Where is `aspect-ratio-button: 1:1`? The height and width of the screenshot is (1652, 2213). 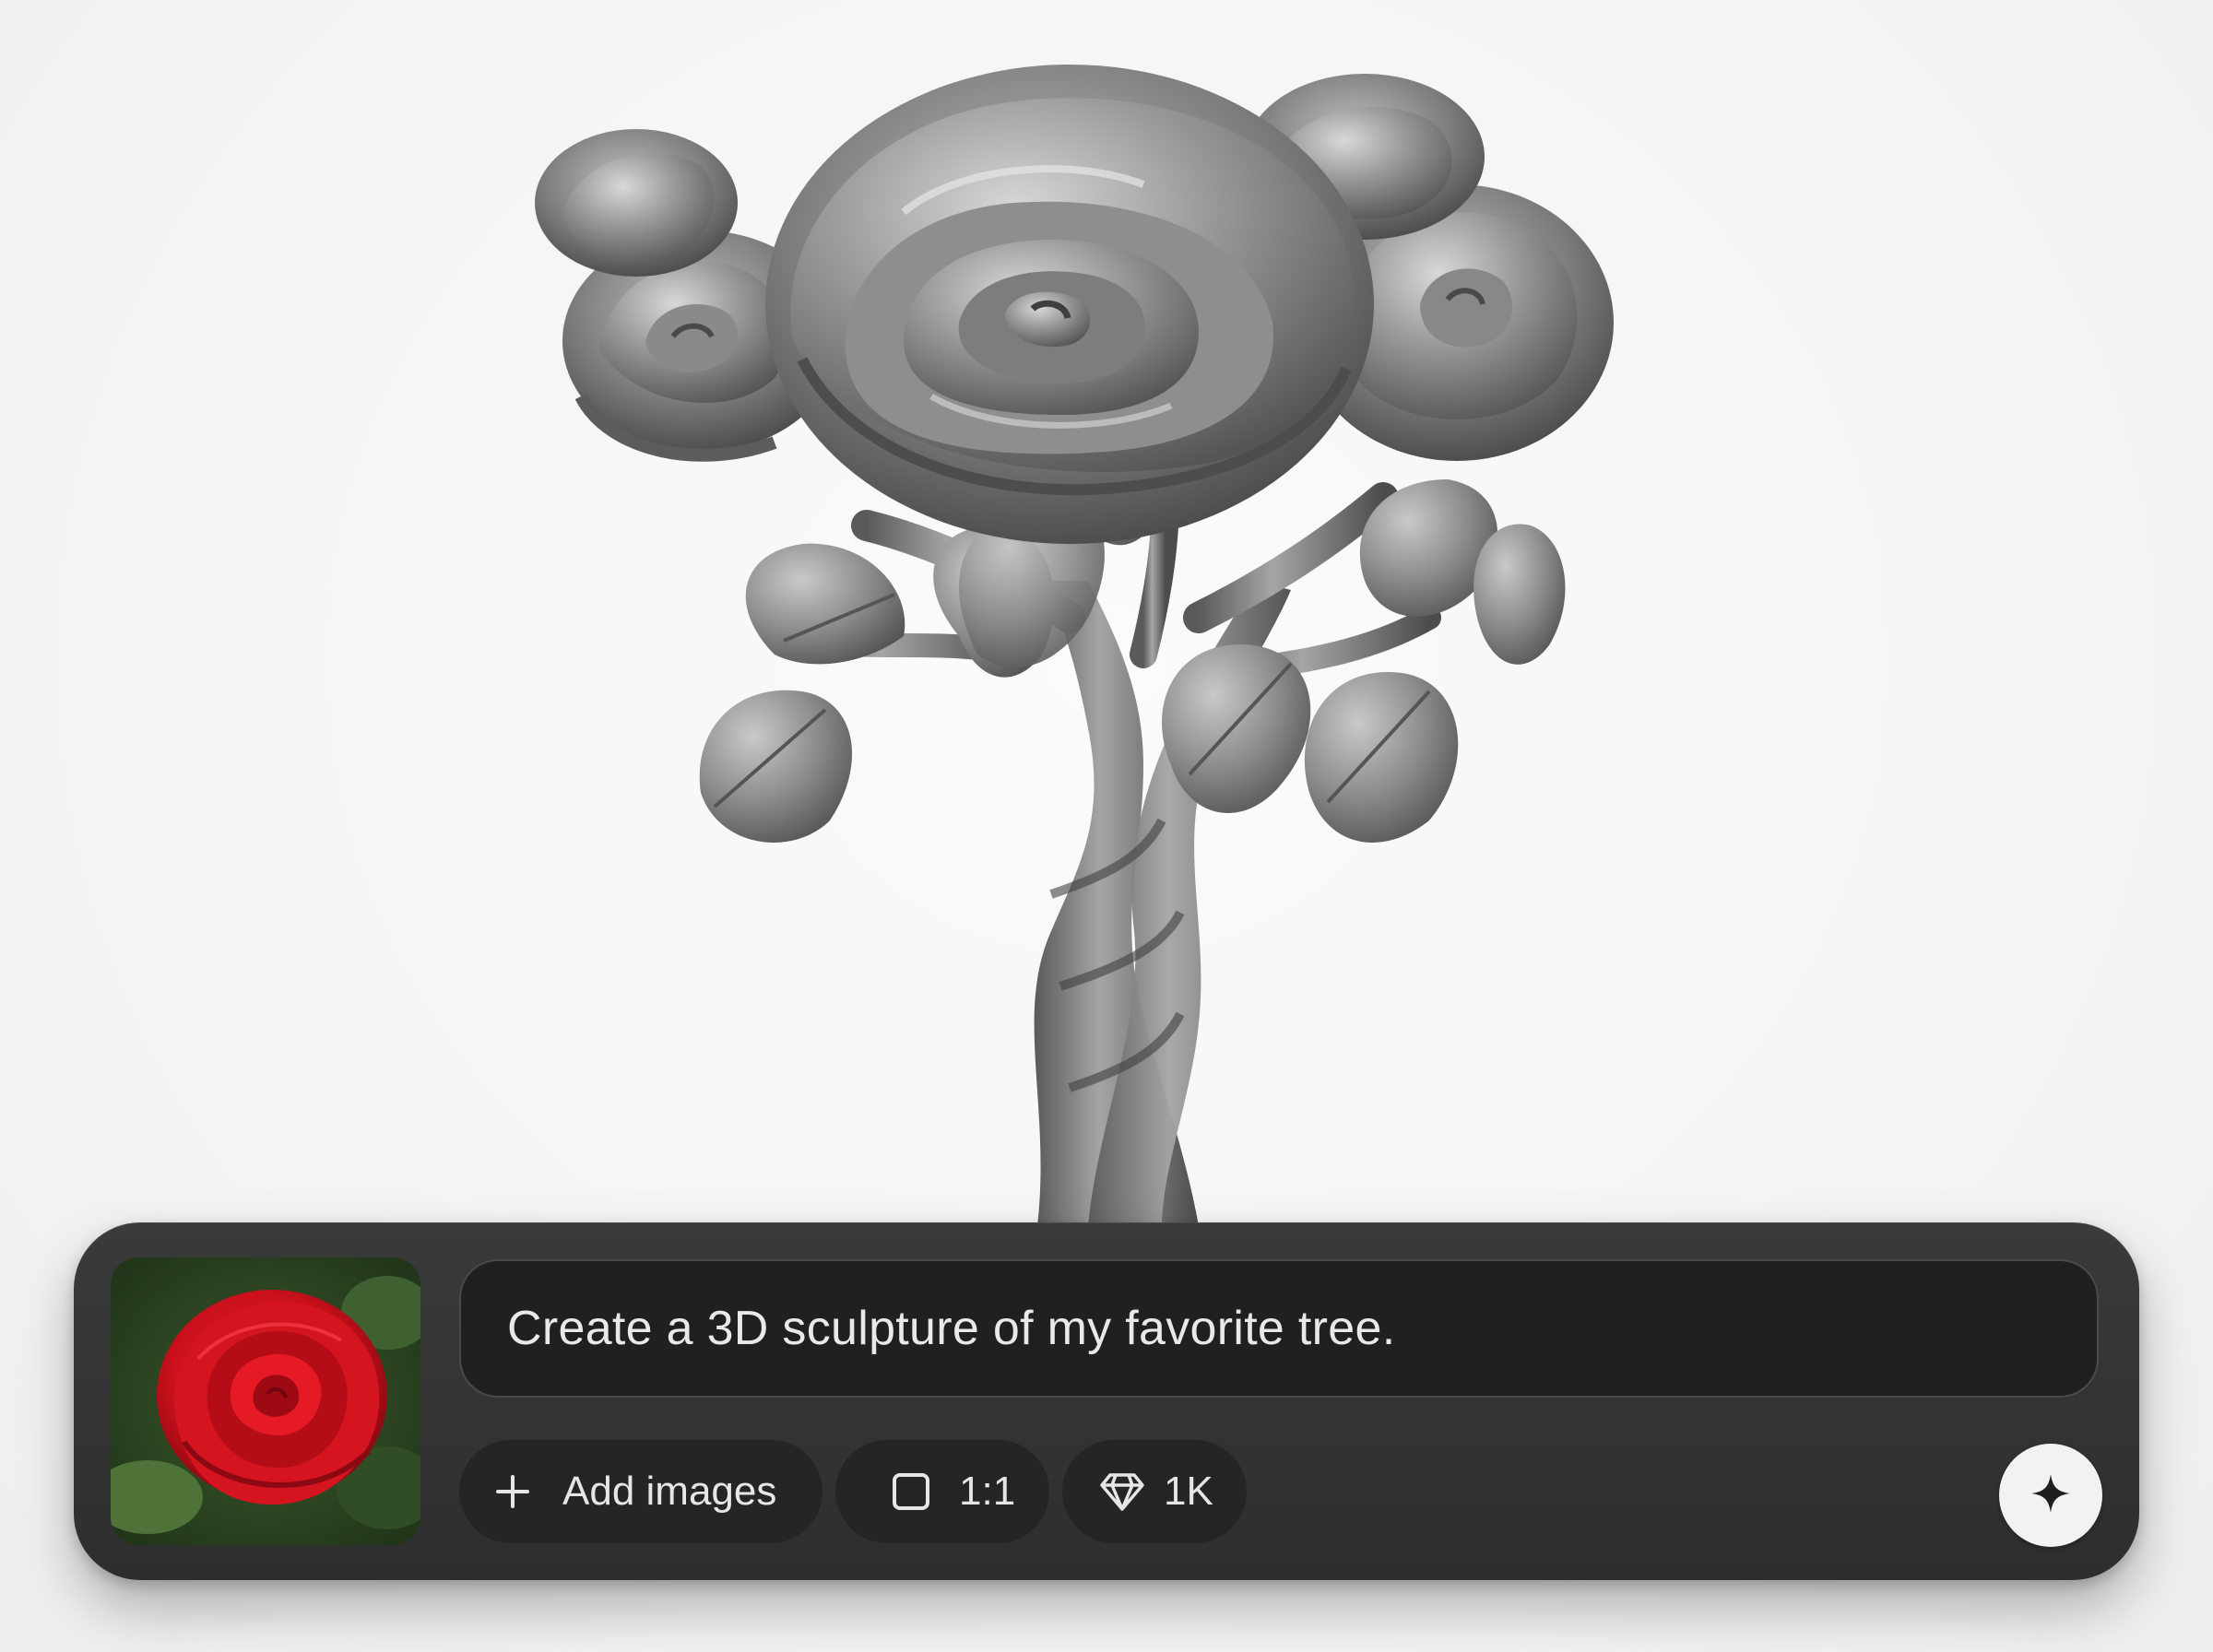 aspect-ratio-button: 1:1 is located at coordinates (942, 1491).